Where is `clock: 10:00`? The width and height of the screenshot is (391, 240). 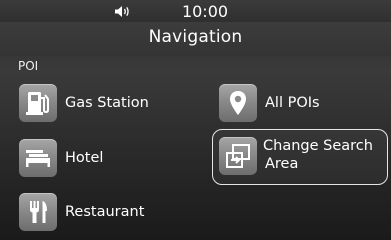 clock: 10:00 is located at coordinates (205, 11).